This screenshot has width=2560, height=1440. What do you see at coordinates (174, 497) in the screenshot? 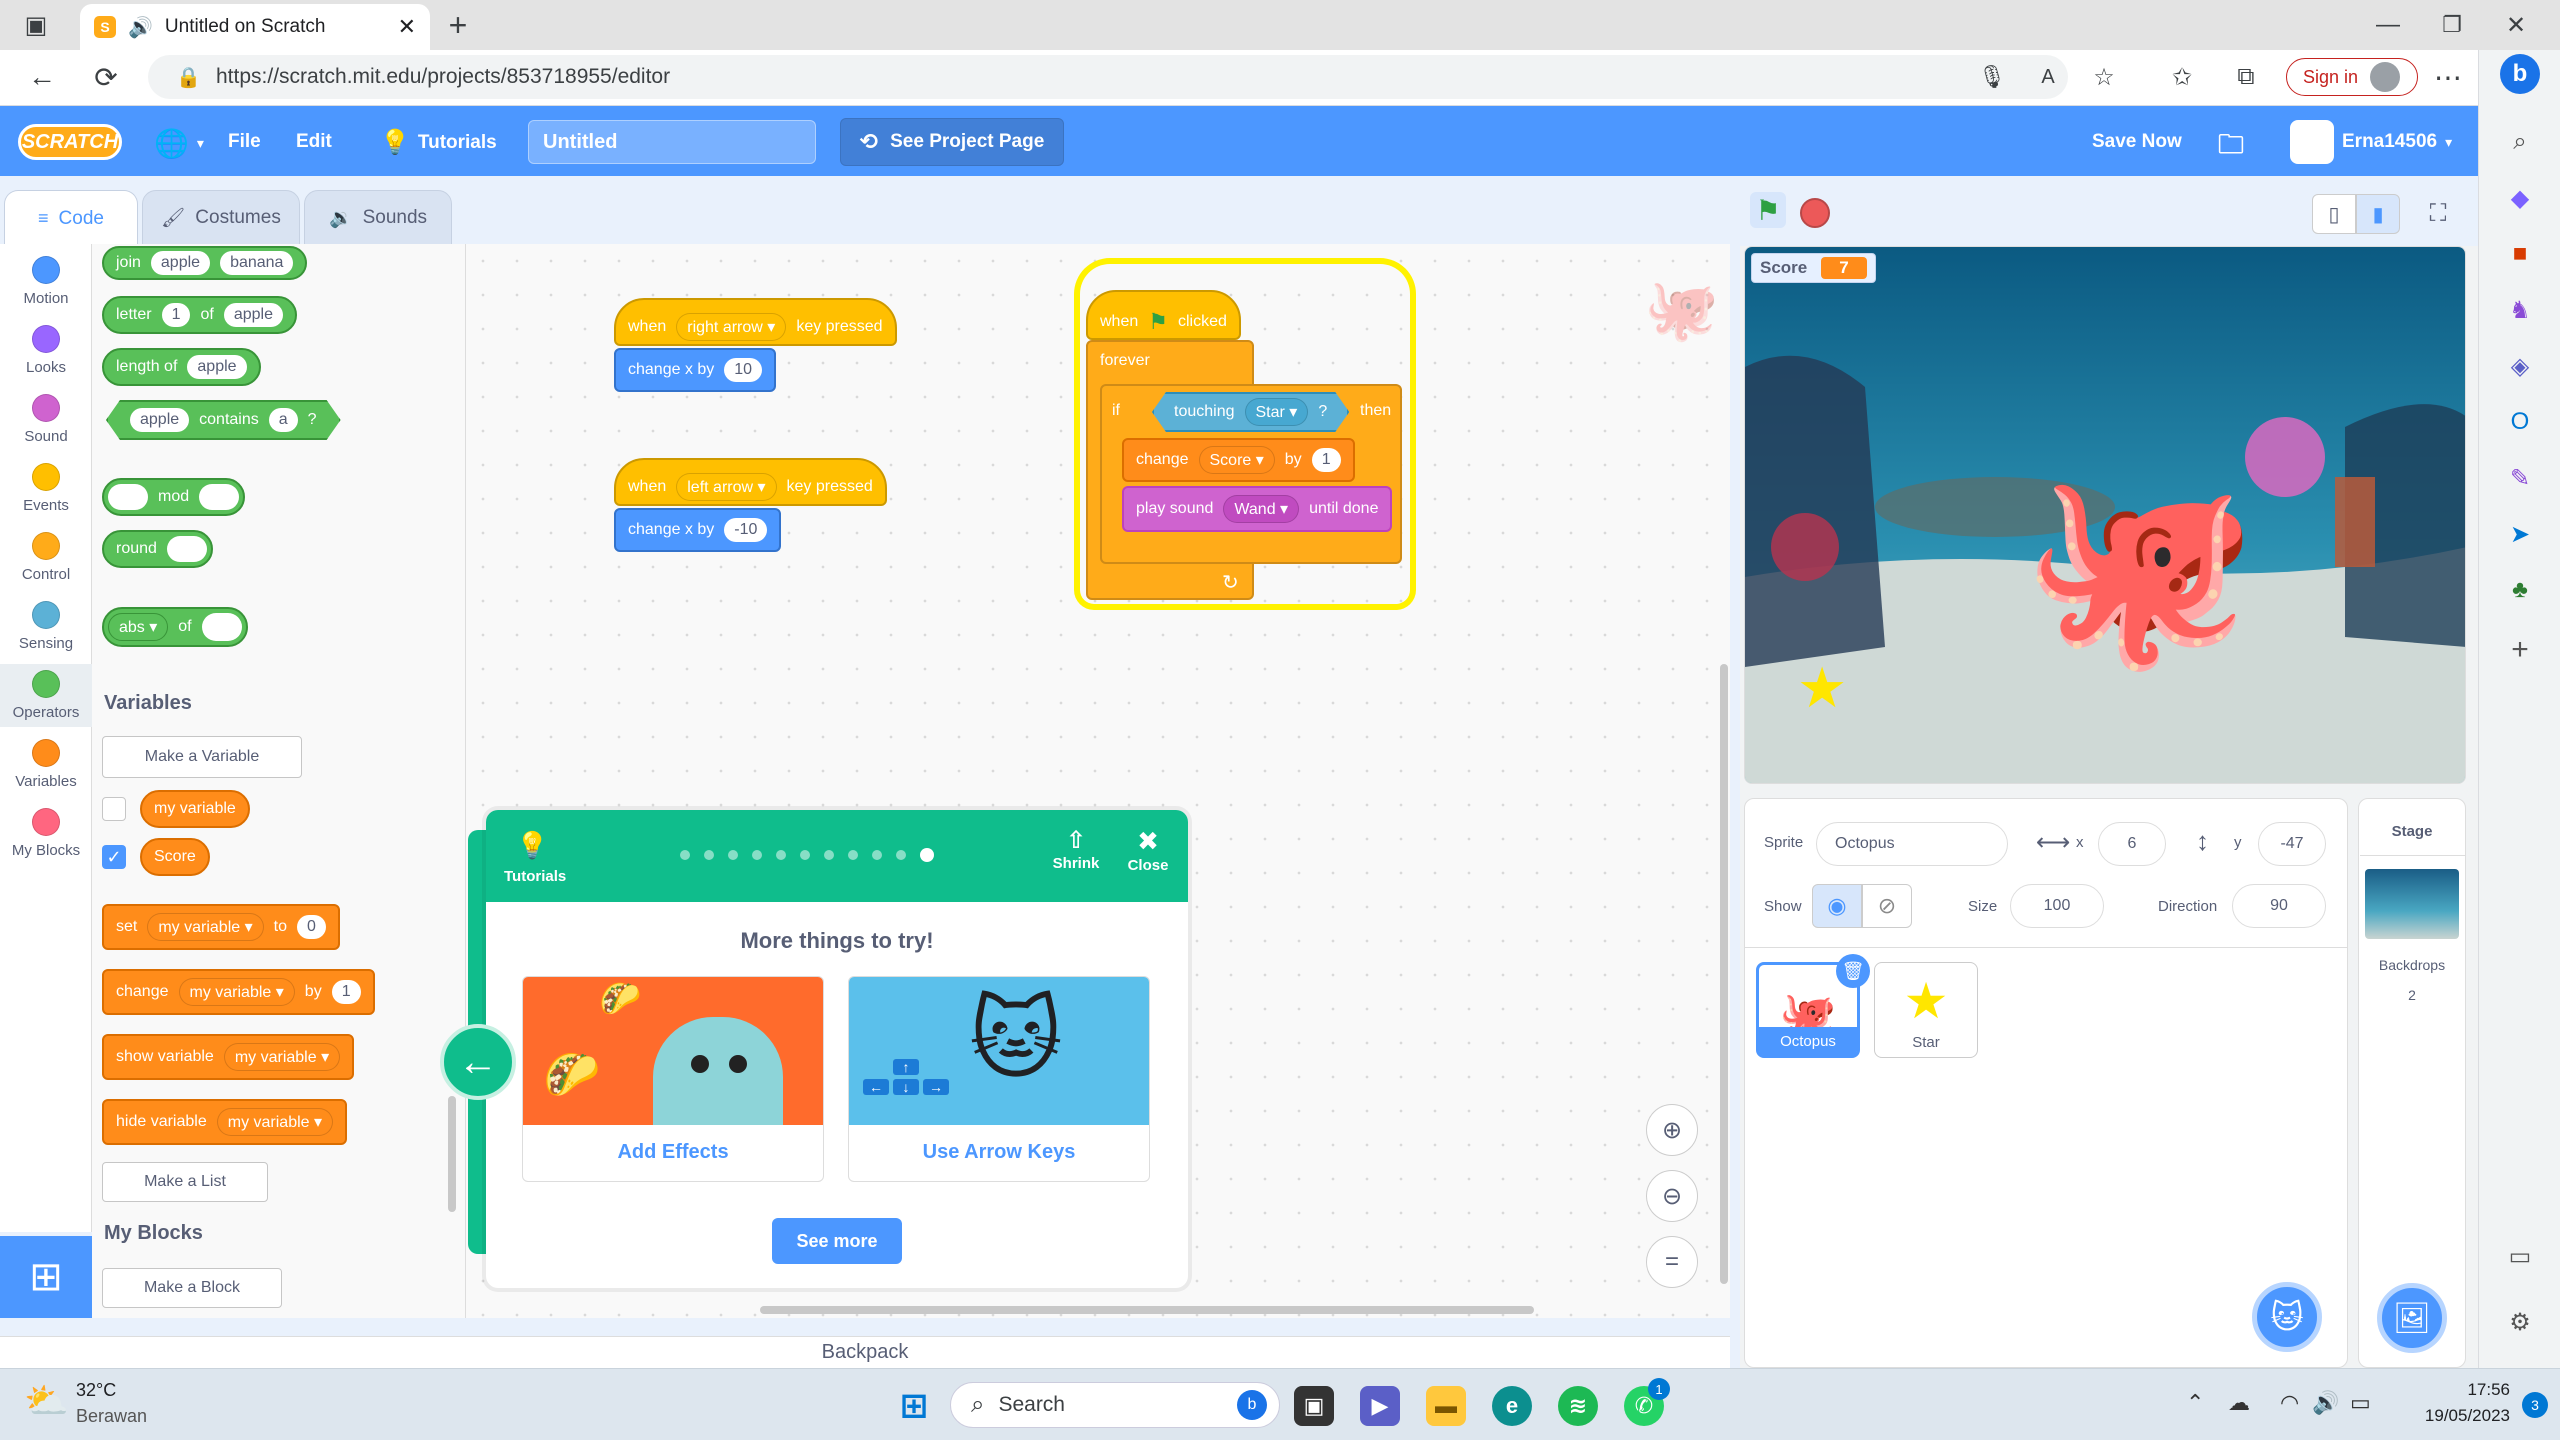
I see `mod-block: mod` at bounding box center [174, 497].